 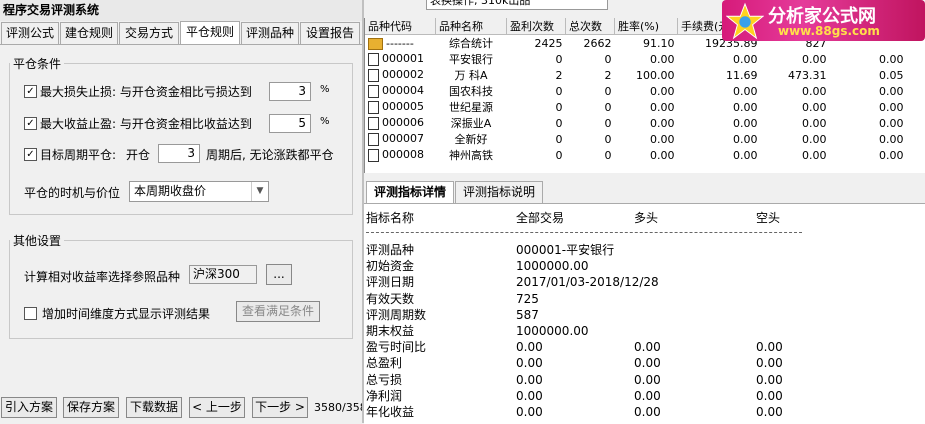 What do you see at coordinates (89, 33) in the screenshot?
I see `tab-open-rules: 建仓规则` at bounding box center [89, 33].